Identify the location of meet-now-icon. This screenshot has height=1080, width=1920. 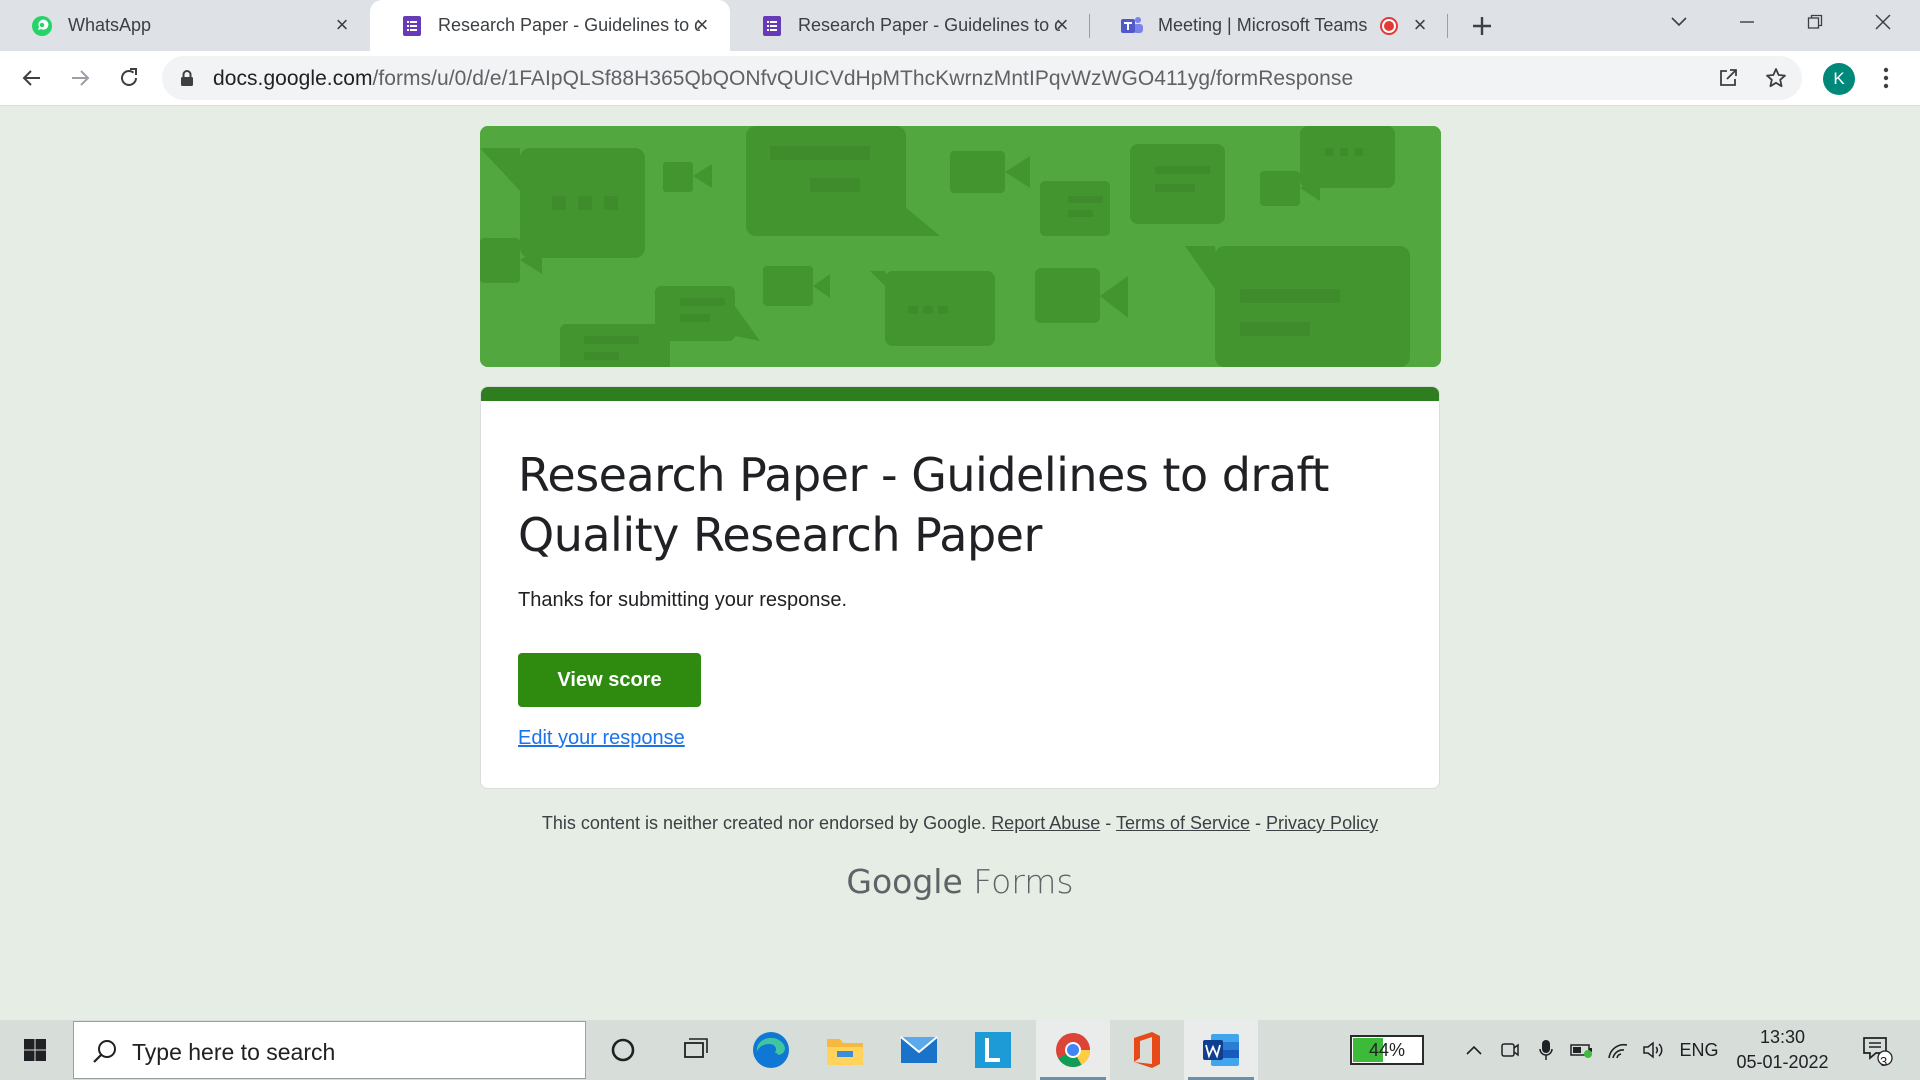
(1510, 1050).